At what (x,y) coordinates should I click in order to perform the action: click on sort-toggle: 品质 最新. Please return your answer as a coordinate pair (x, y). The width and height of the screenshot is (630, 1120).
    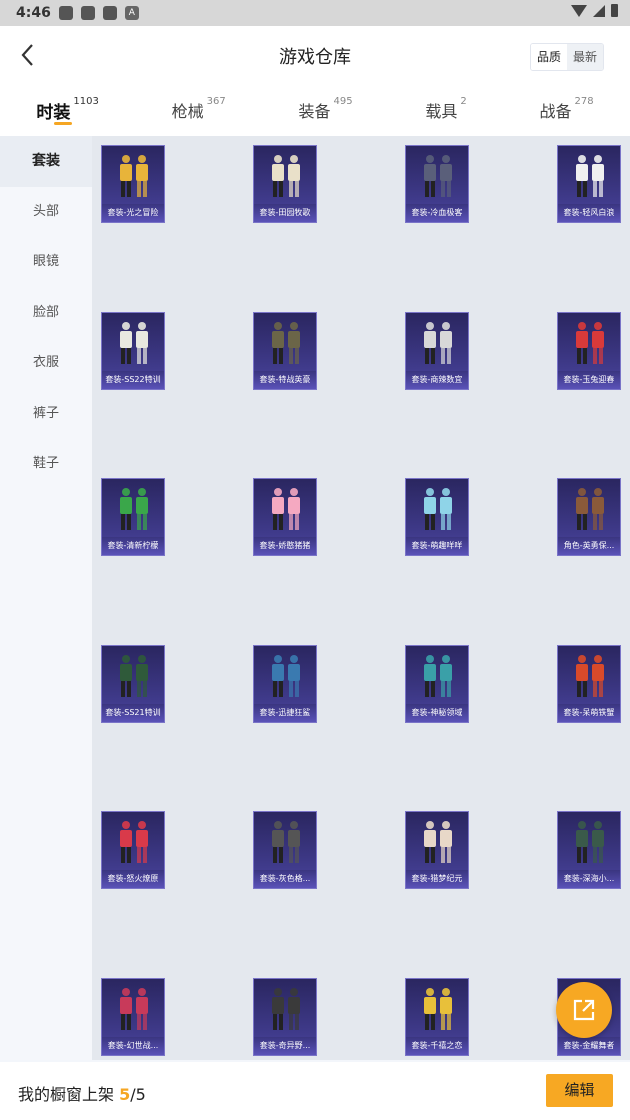
    Looking at the image, I should click on (566, 57).